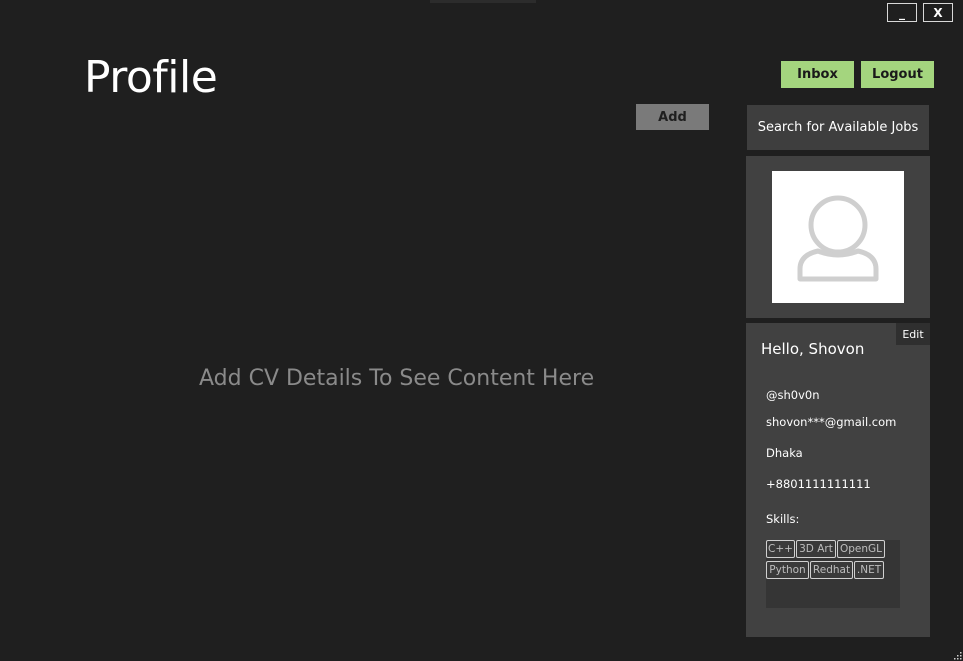  What do you see at coordinates (780, 549) in the screenshot?
I see `skill-tag: C++` at bounding box center [780, 549].